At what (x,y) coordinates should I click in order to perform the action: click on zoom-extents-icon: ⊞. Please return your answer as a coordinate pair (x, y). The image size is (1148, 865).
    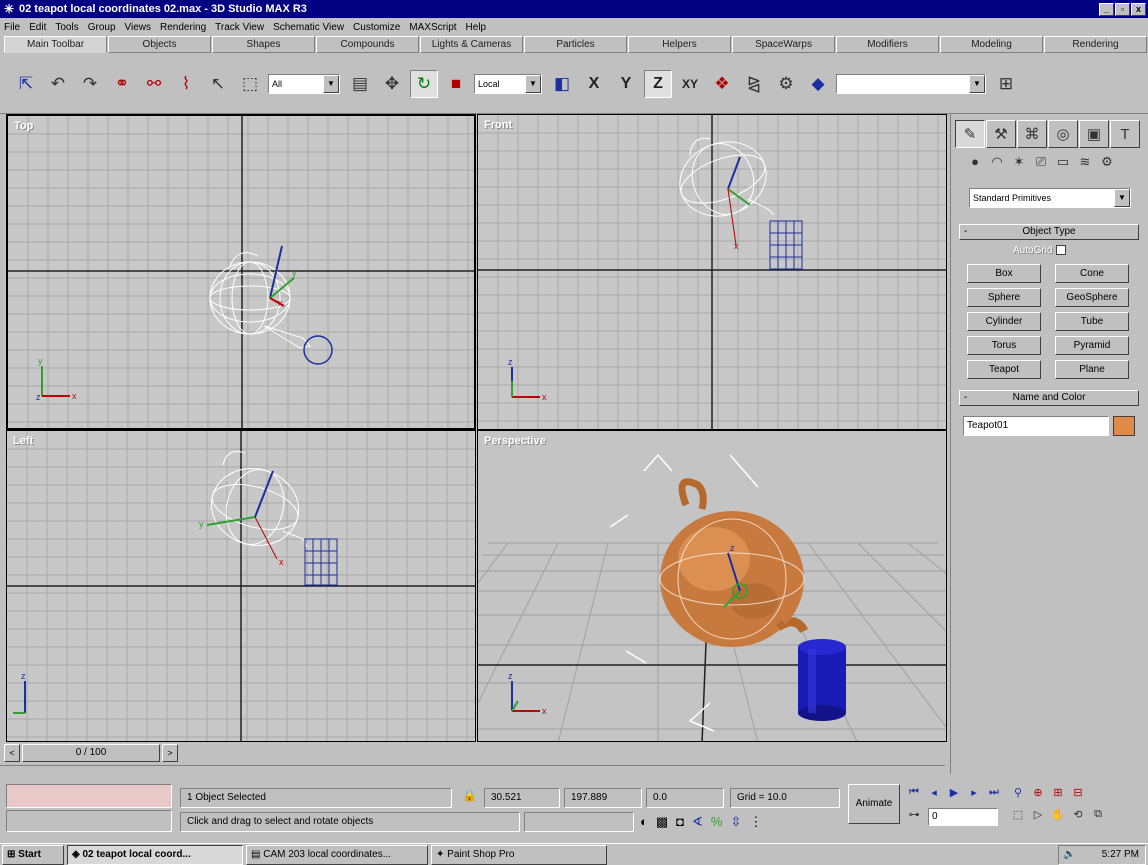
    Looking at the image, I should click on (1058, 792).